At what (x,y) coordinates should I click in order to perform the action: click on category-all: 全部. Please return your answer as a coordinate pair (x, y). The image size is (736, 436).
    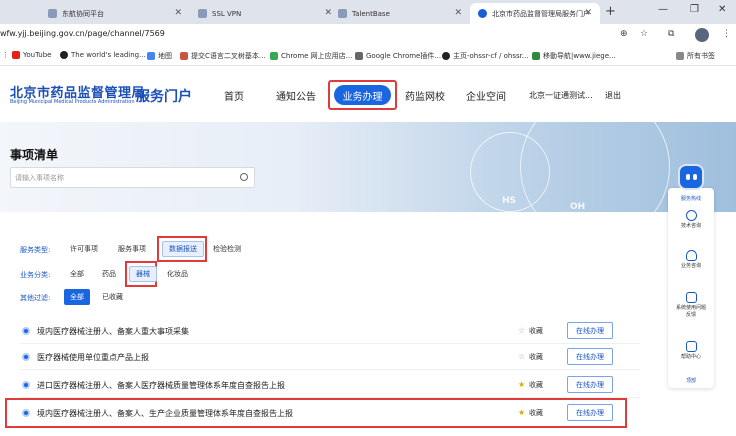
    Looking at the image, I should click on (77, 274).